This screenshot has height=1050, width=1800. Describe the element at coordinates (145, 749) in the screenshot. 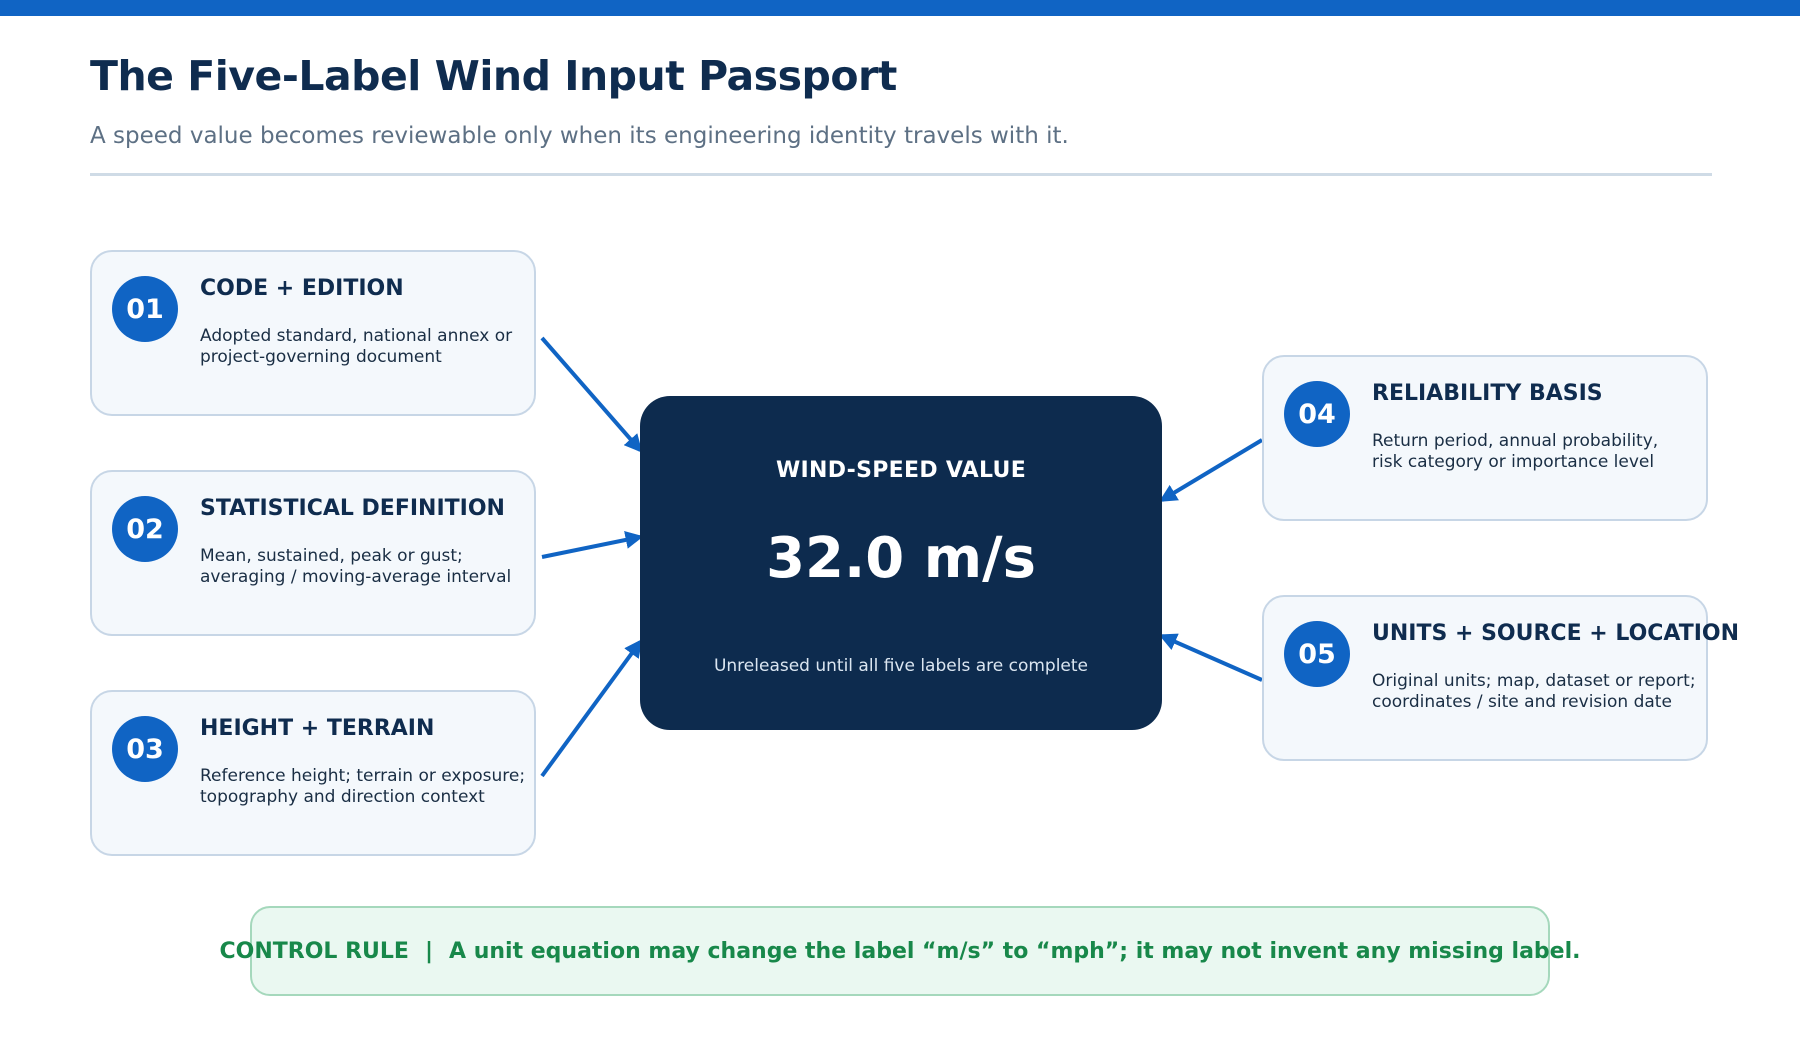

I see `label-number-badge: 03` at that location.